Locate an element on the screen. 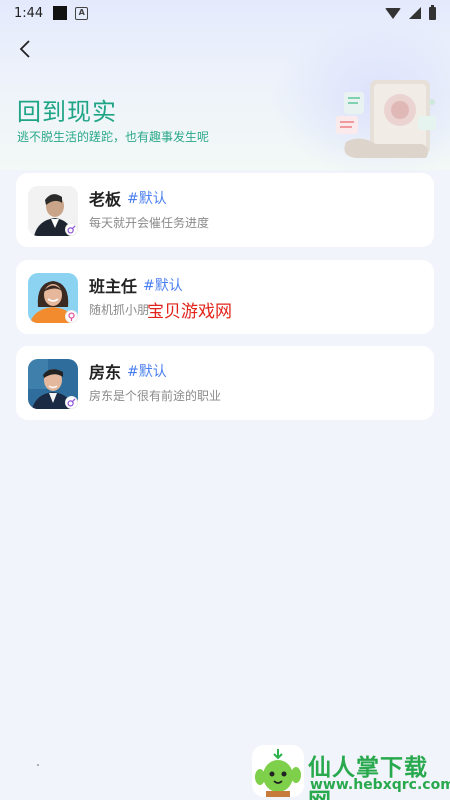 The image size is (450, 800). scroll-illustration-icon is located at coordinates (386, 119).